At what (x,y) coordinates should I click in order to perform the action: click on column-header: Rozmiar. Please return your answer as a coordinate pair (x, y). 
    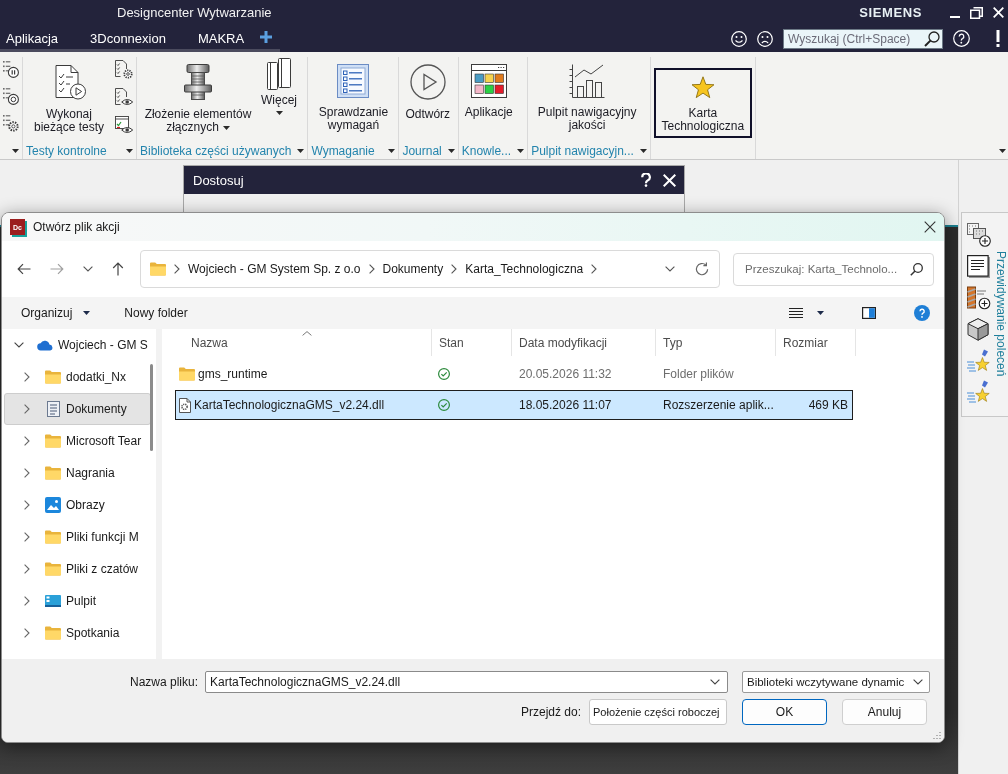
    Looking at the image, I should click on (816, 342).